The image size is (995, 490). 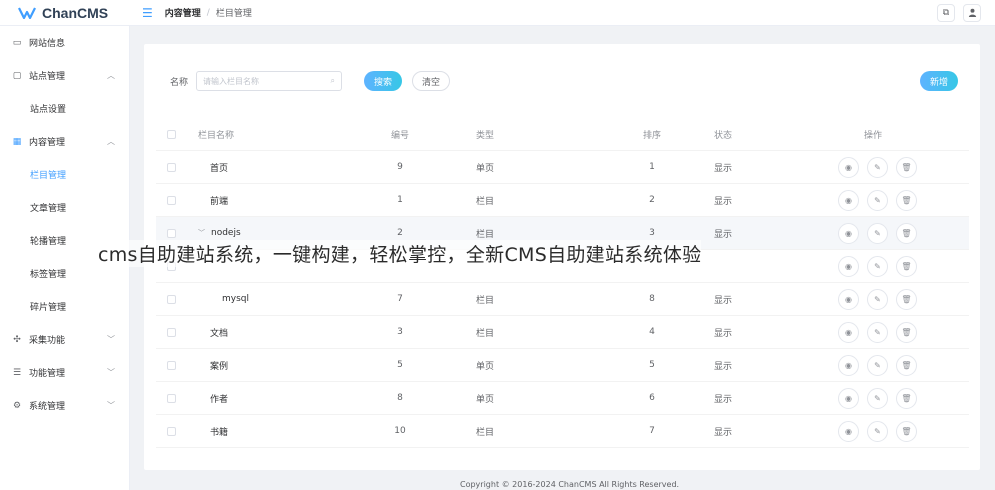 I want to click on table-row: mysql 7 栏目 8 显示 ◉ ✎ 🗑, so click(x=562, y=299).